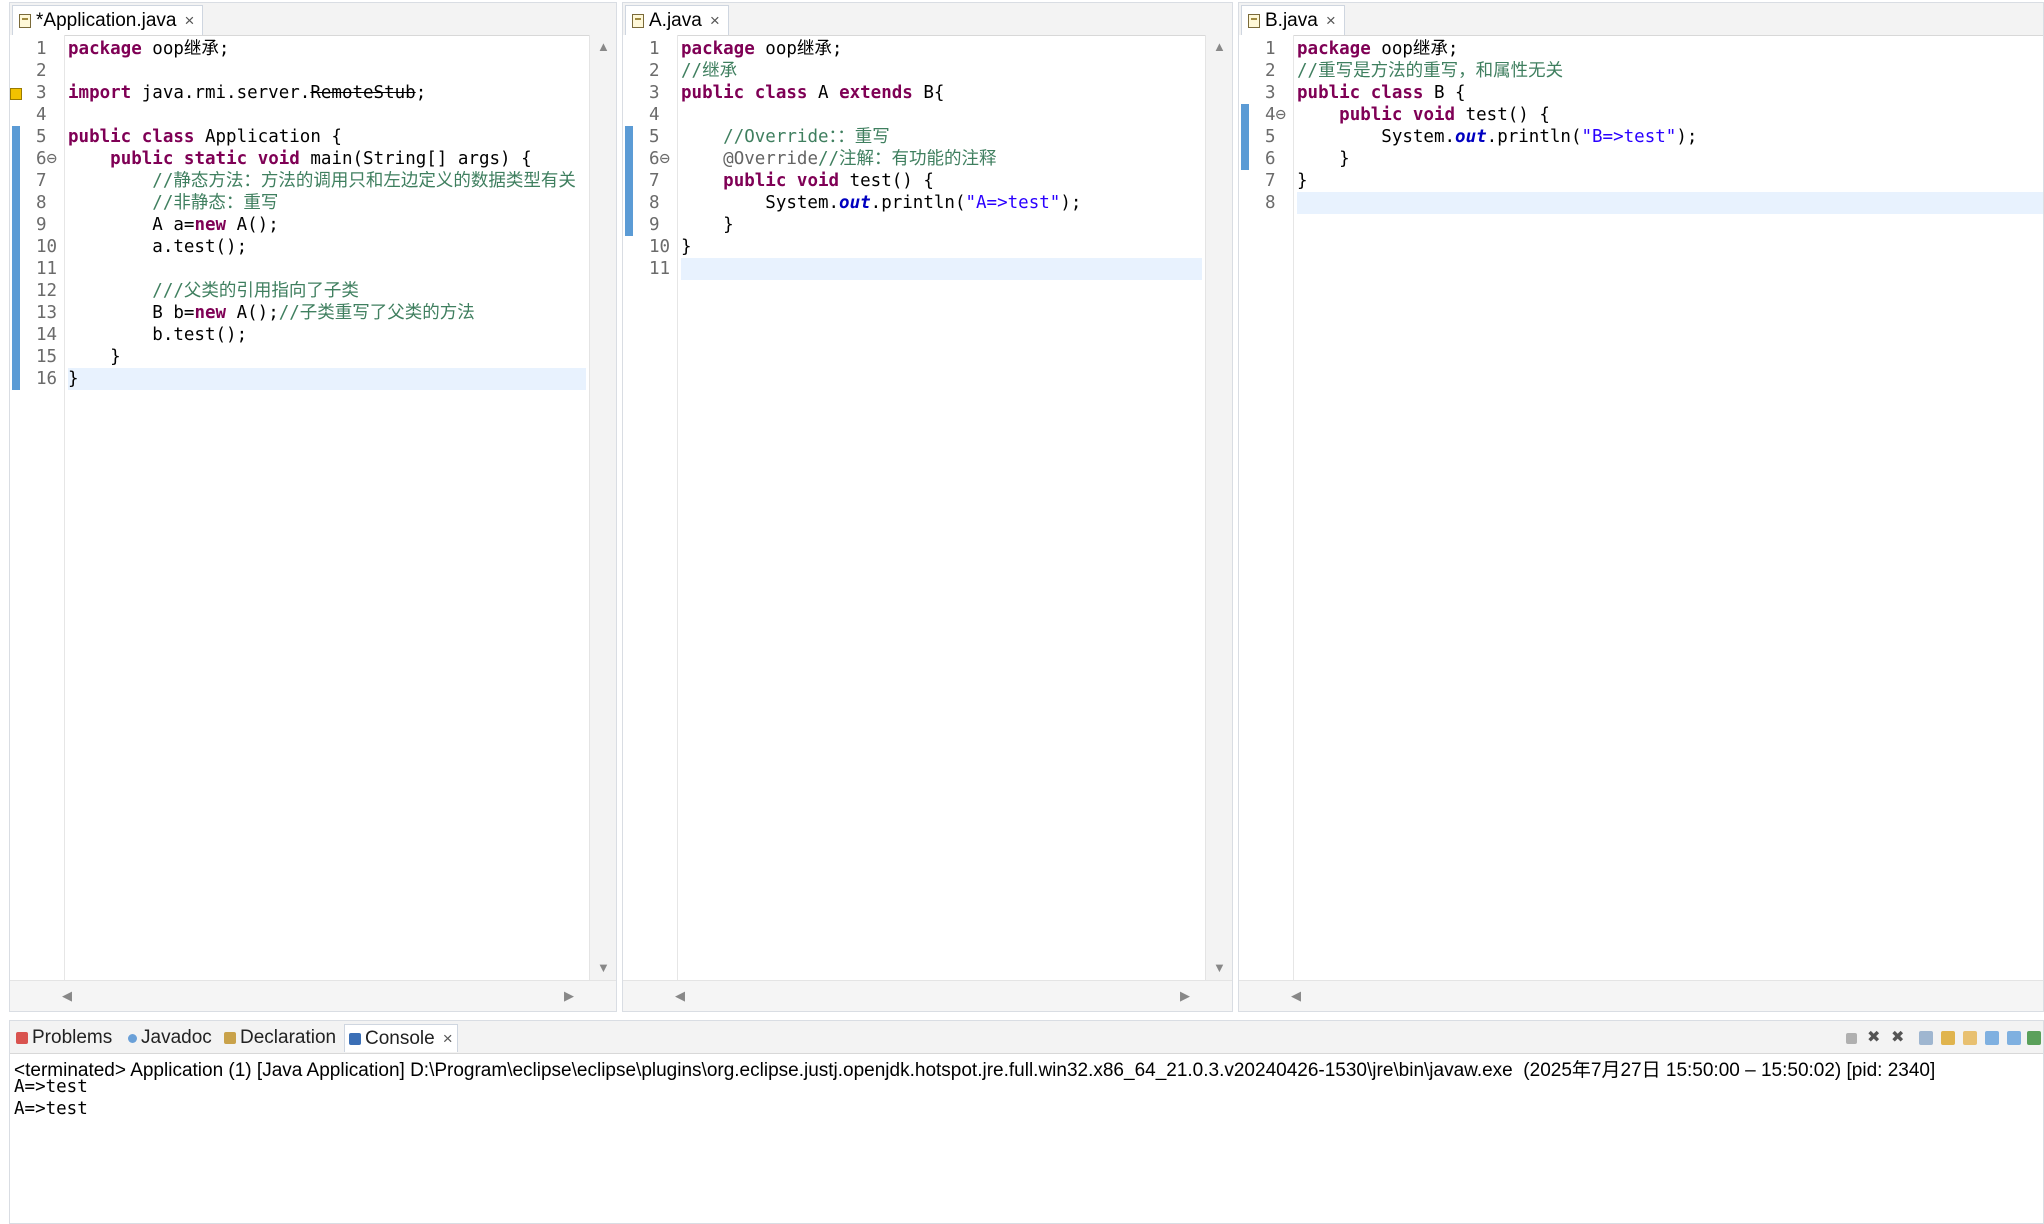 This screenshot has width=2044, height=1224. What do you see at coordinates (1874, 1036) in the screenshot?
I see `remove-launch-icon: ✖` at bounding box center [1874, 1036].